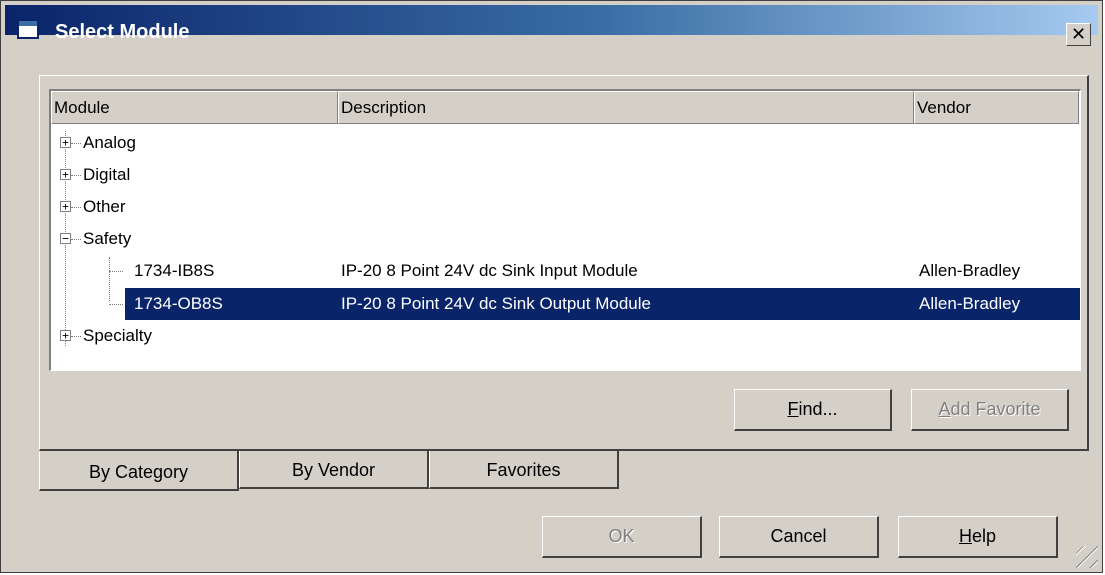 The width and height of the screenshot is (1105, 575). What do you see at coordinates (984, 536) in the screenshot?
I see `help-label: elp` at bounding box center [984, 536].